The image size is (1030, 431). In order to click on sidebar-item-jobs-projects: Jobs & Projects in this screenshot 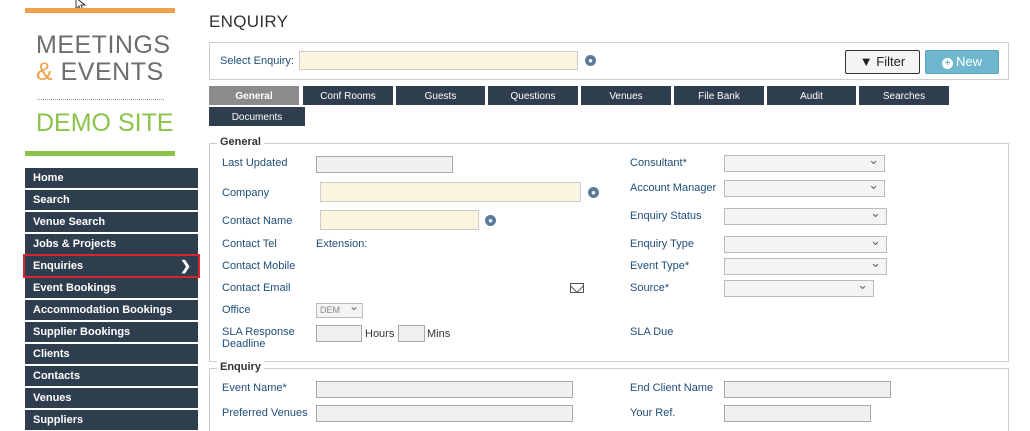, I will do `click(111, 244)`.